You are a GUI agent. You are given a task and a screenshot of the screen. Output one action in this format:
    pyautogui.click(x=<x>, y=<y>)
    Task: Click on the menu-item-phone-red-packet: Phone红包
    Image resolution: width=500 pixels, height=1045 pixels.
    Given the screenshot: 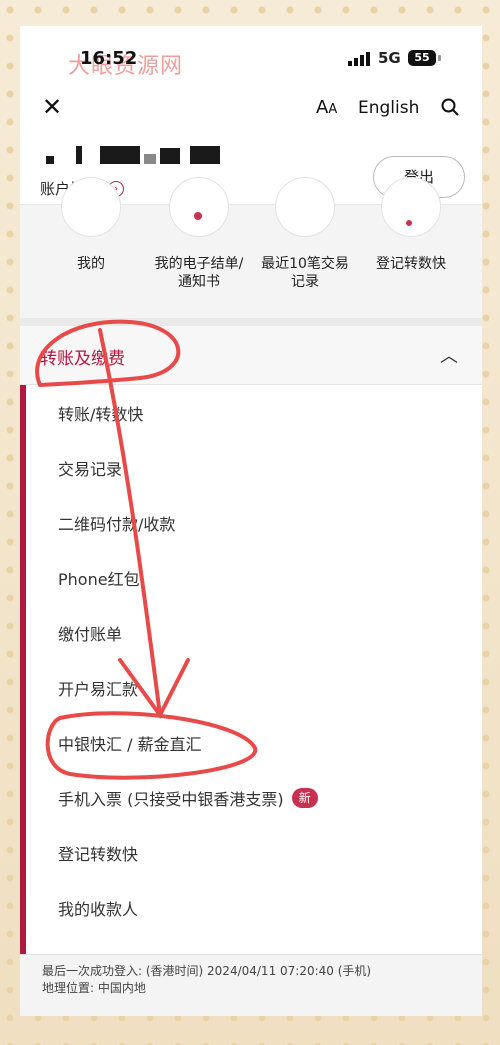 What is the action you would take?
    pyautogui.click(x=99, y=578)
    